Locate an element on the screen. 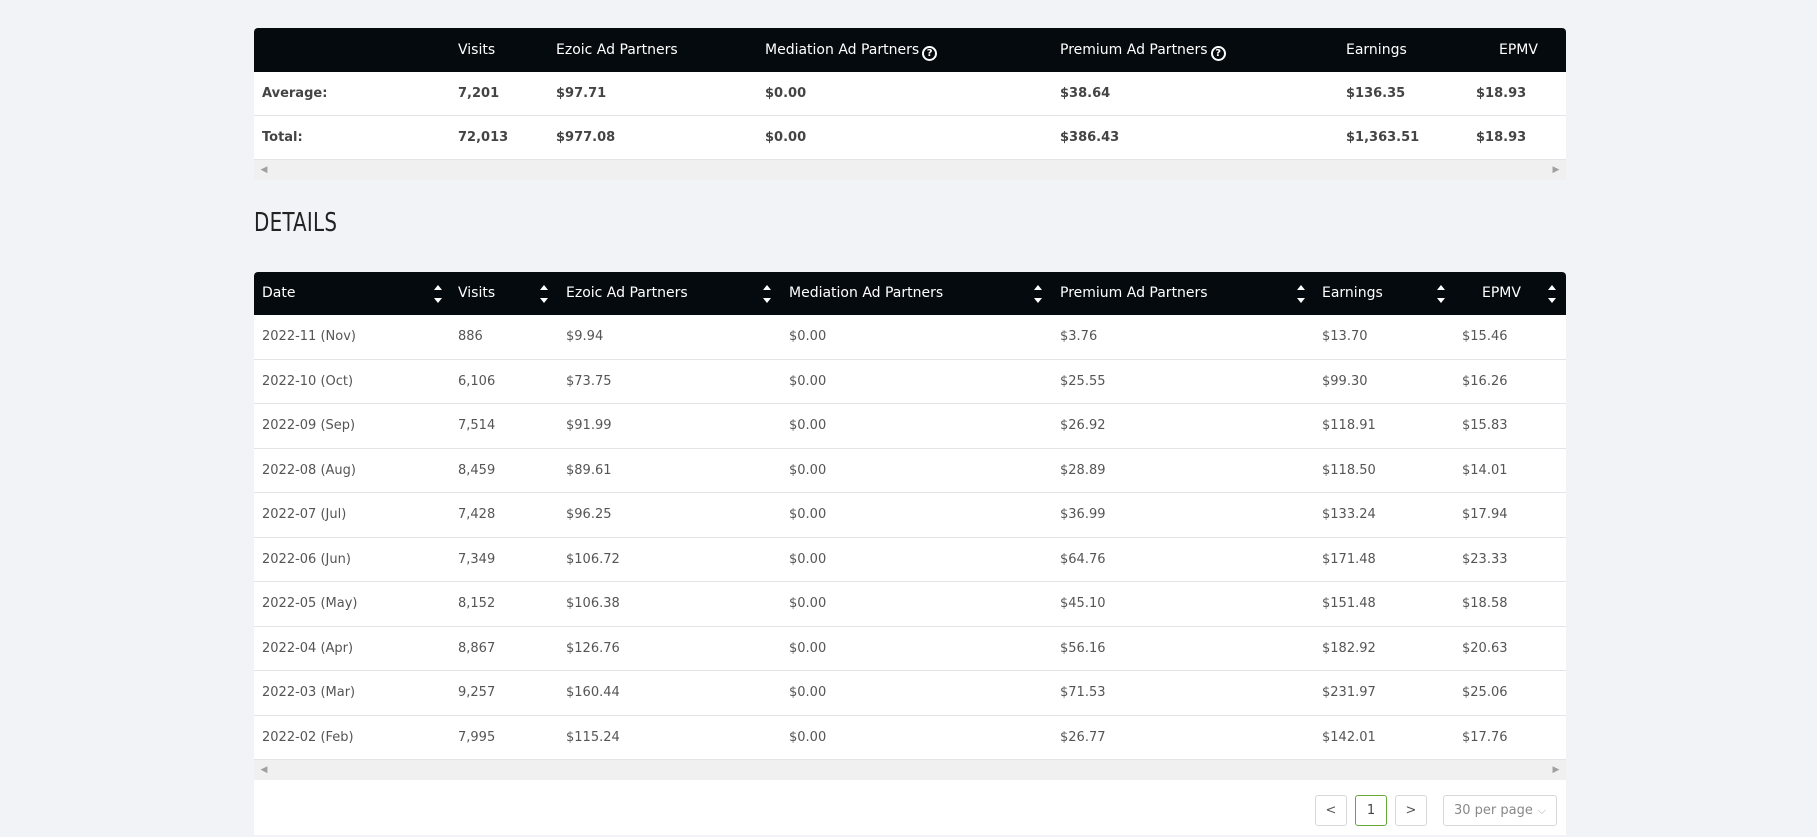 The height and width of the screenshot is (837, 1817). cell-visits: 886 is located at coordinates (470, 336).